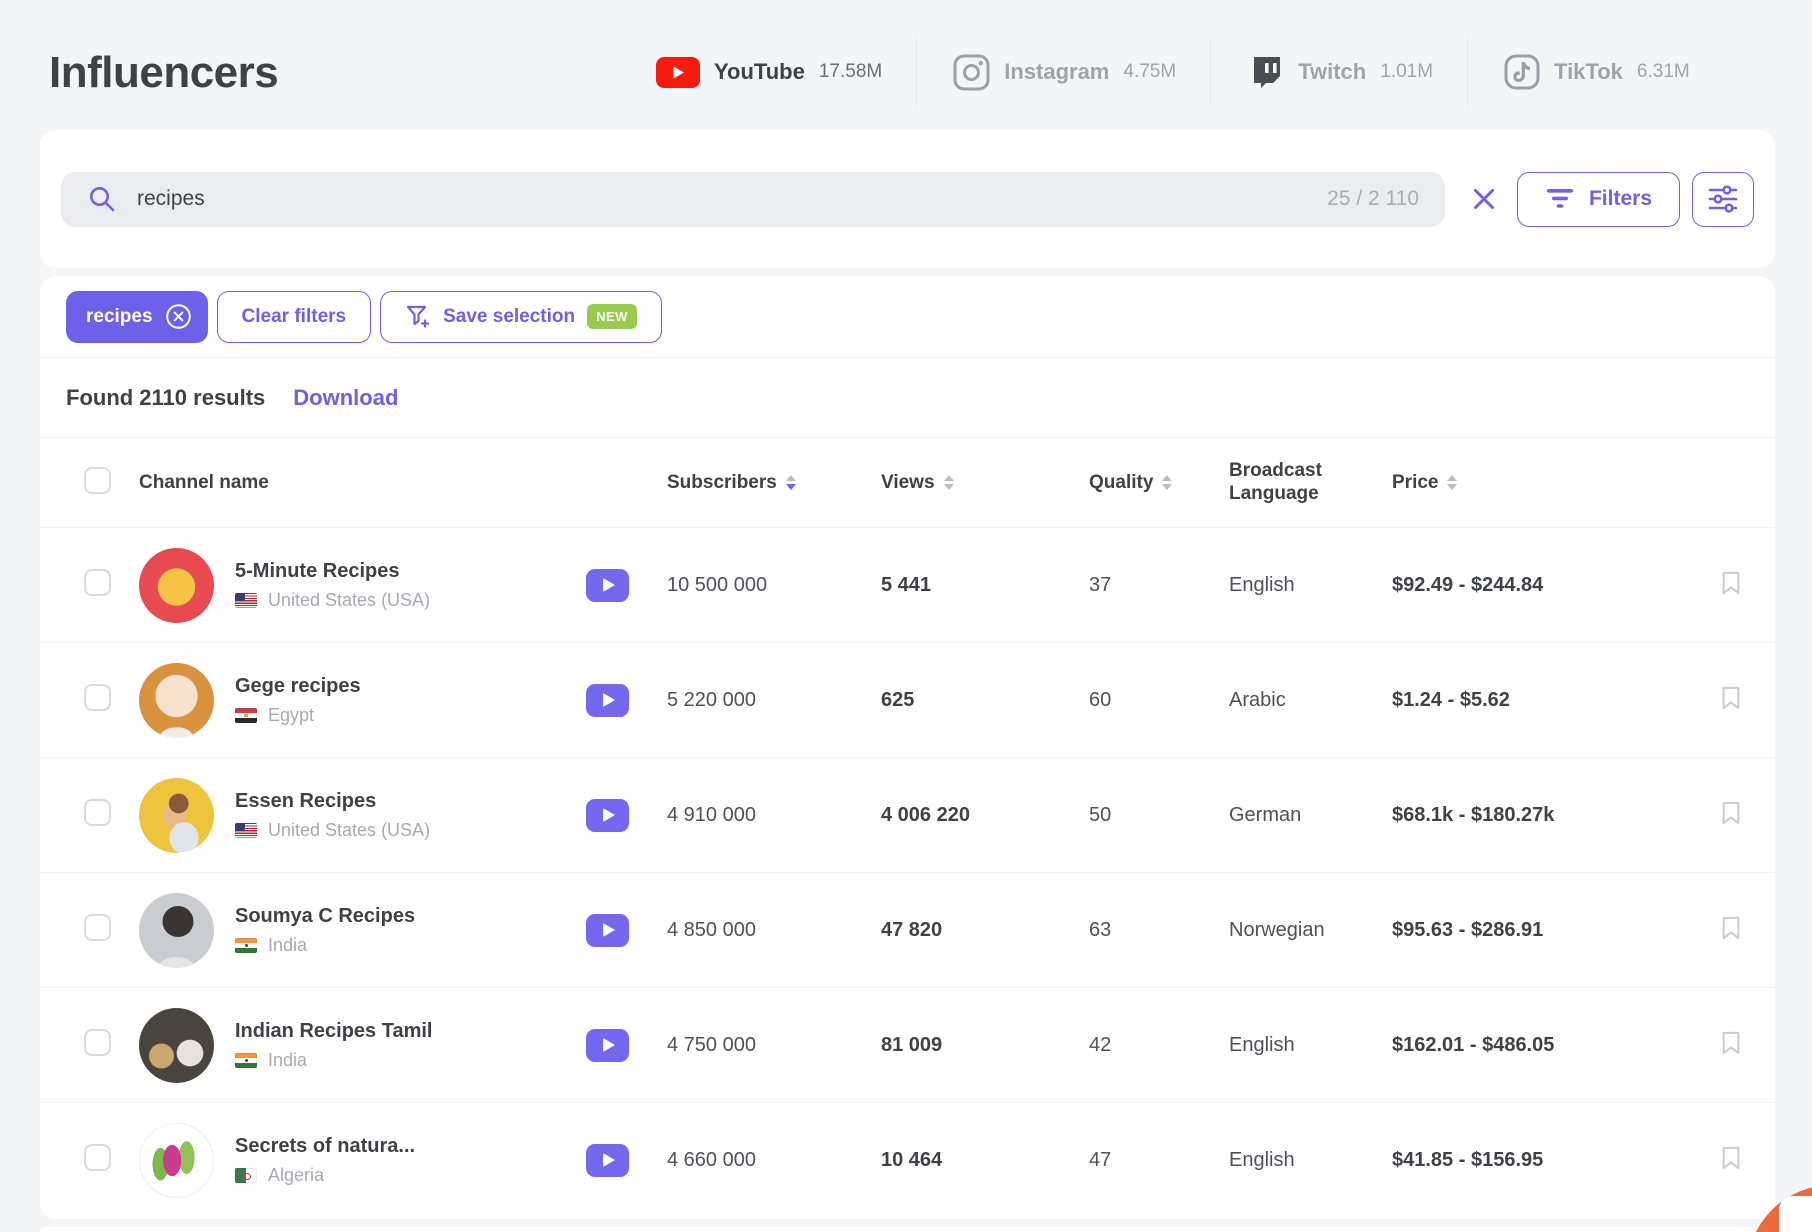 The image size is (1812, 1232). What do you see at coordinates (1556, 483) in the screenshot?
I see `header-price: Price` at bounding box center [1556, 483].